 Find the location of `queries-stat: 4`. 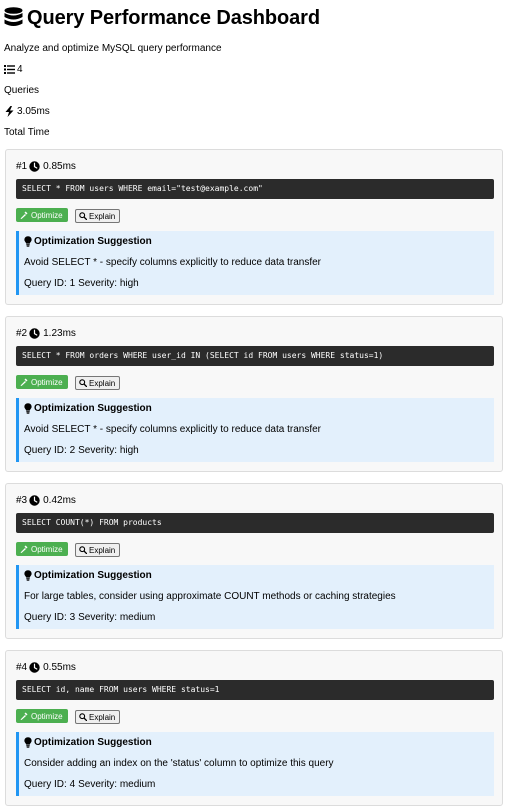

queries-stat: 4 is located at coordinates (13, 69).